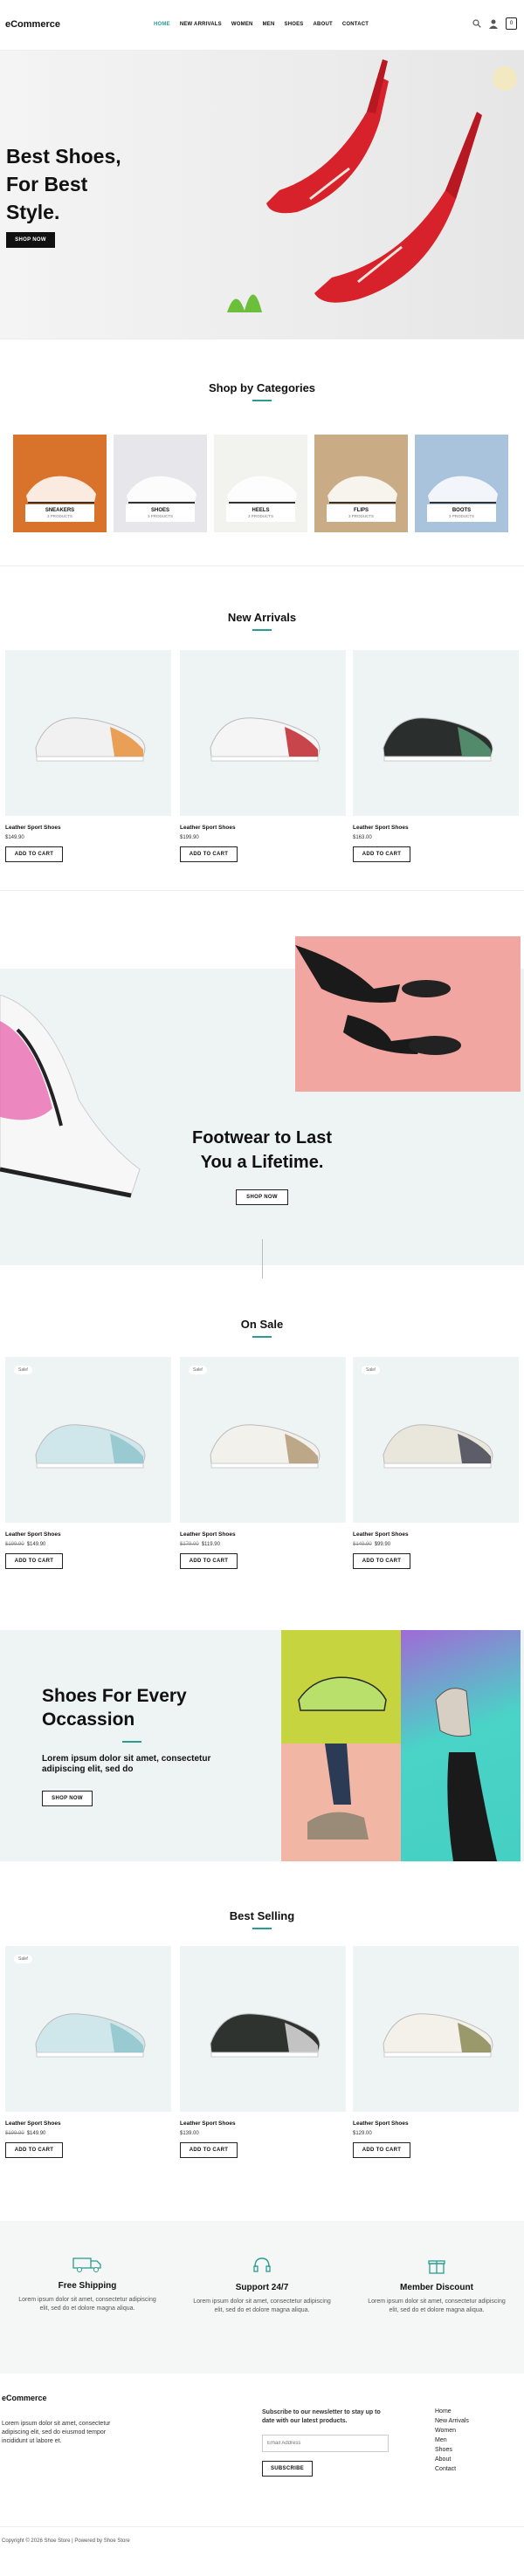 The height and width of the screenshot is (2576, 524). What do you see at coordinates (242, 24) in the screenshot?
I see `nav-women: WOMEN` at bounding box center [242, 24].